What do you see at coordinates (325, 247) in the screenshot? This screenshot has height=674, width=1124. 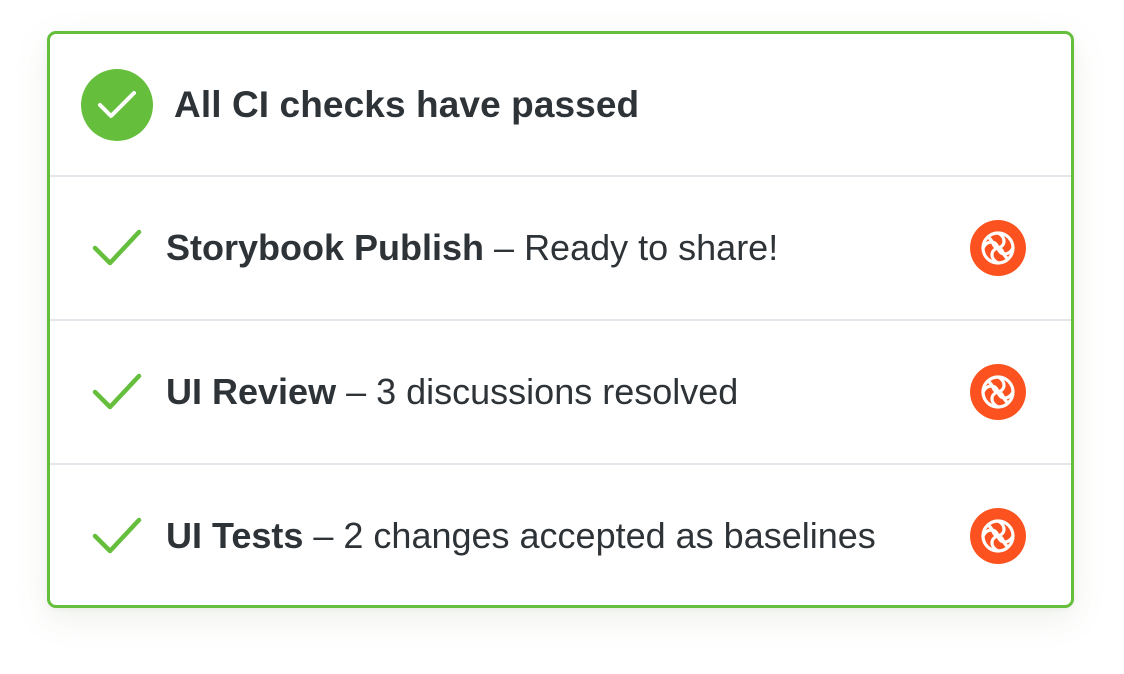 I see `check-name: Storybook Publish` at bounding box center [325, 247].